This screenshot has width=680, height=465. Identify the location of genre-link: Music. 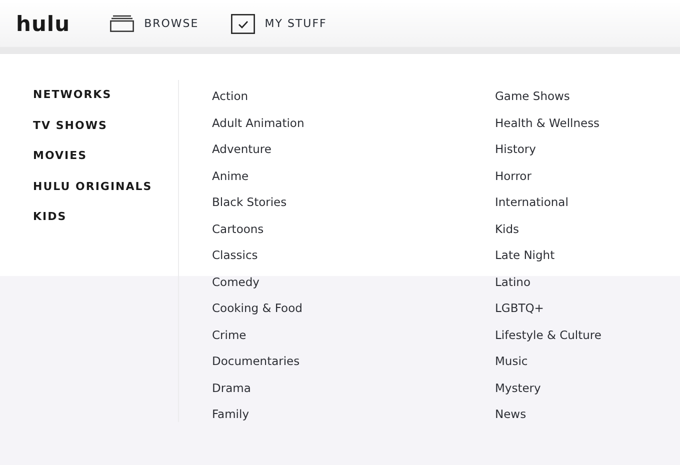
(587, 366).